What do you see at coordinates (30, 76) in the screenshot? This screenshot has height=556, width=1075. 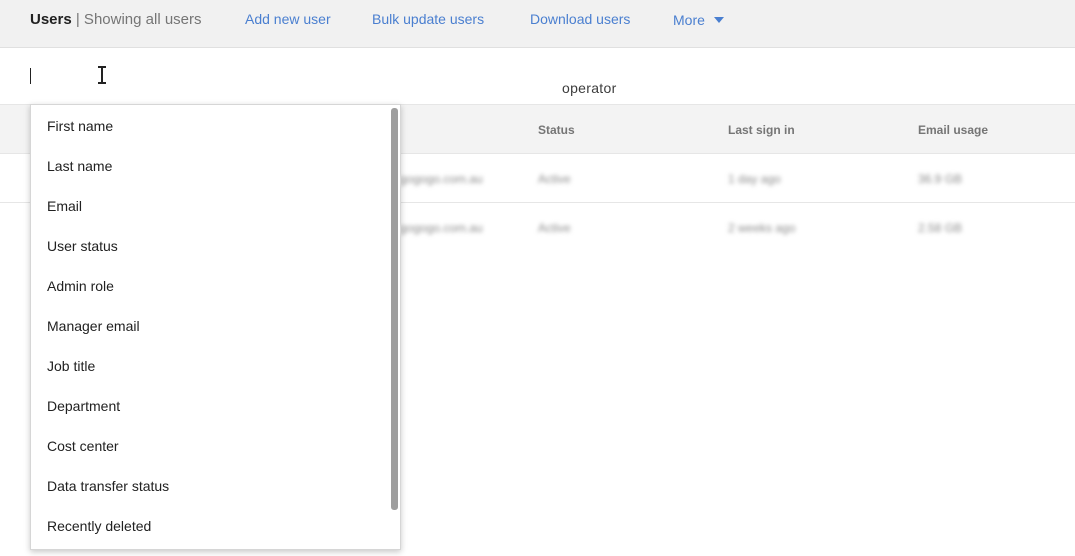 I see `text-caret` at bounding box center [30, 76].